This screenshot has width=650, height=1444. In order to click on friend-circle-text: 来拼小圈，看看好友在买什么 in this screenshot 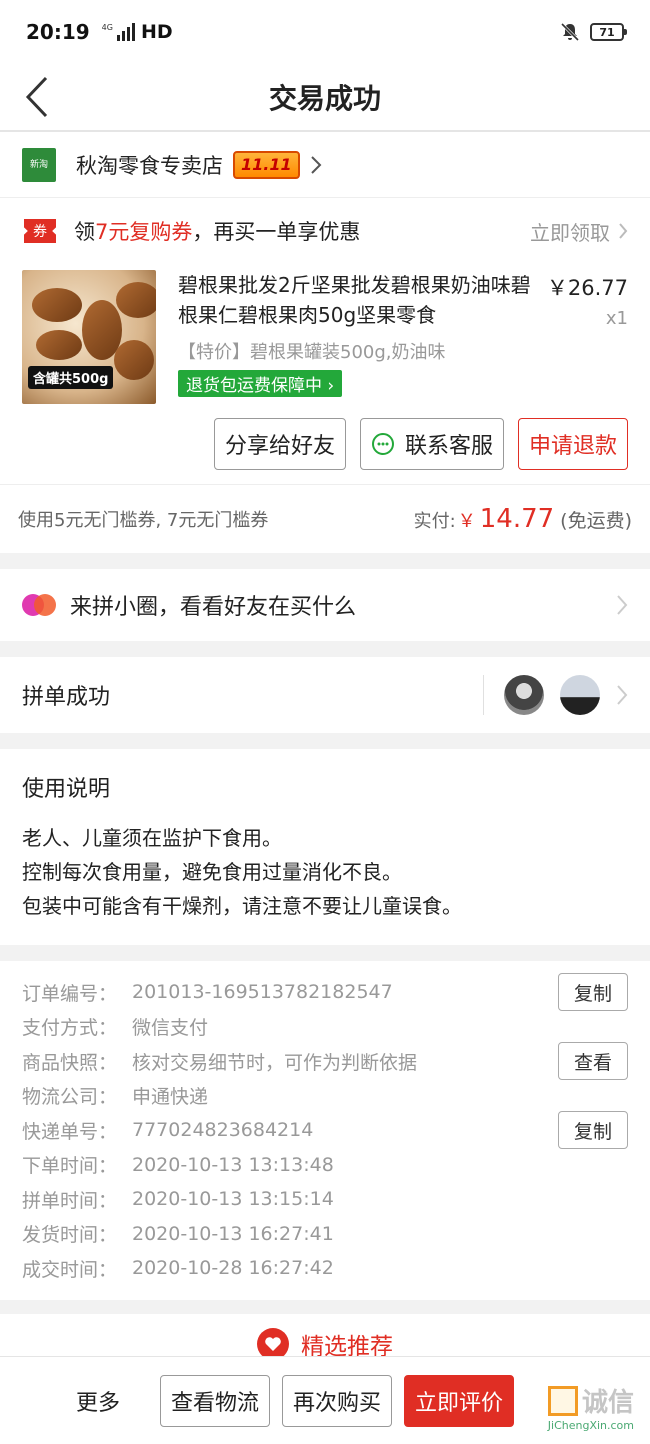, I will do `click(213, 607)`.